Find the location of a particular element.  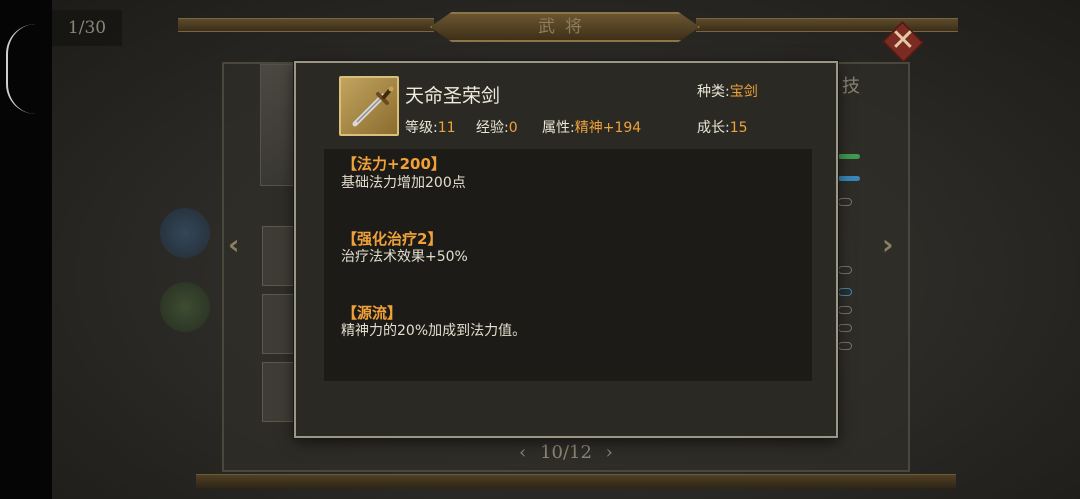

sword-icon is located at coordinates (369, 106).